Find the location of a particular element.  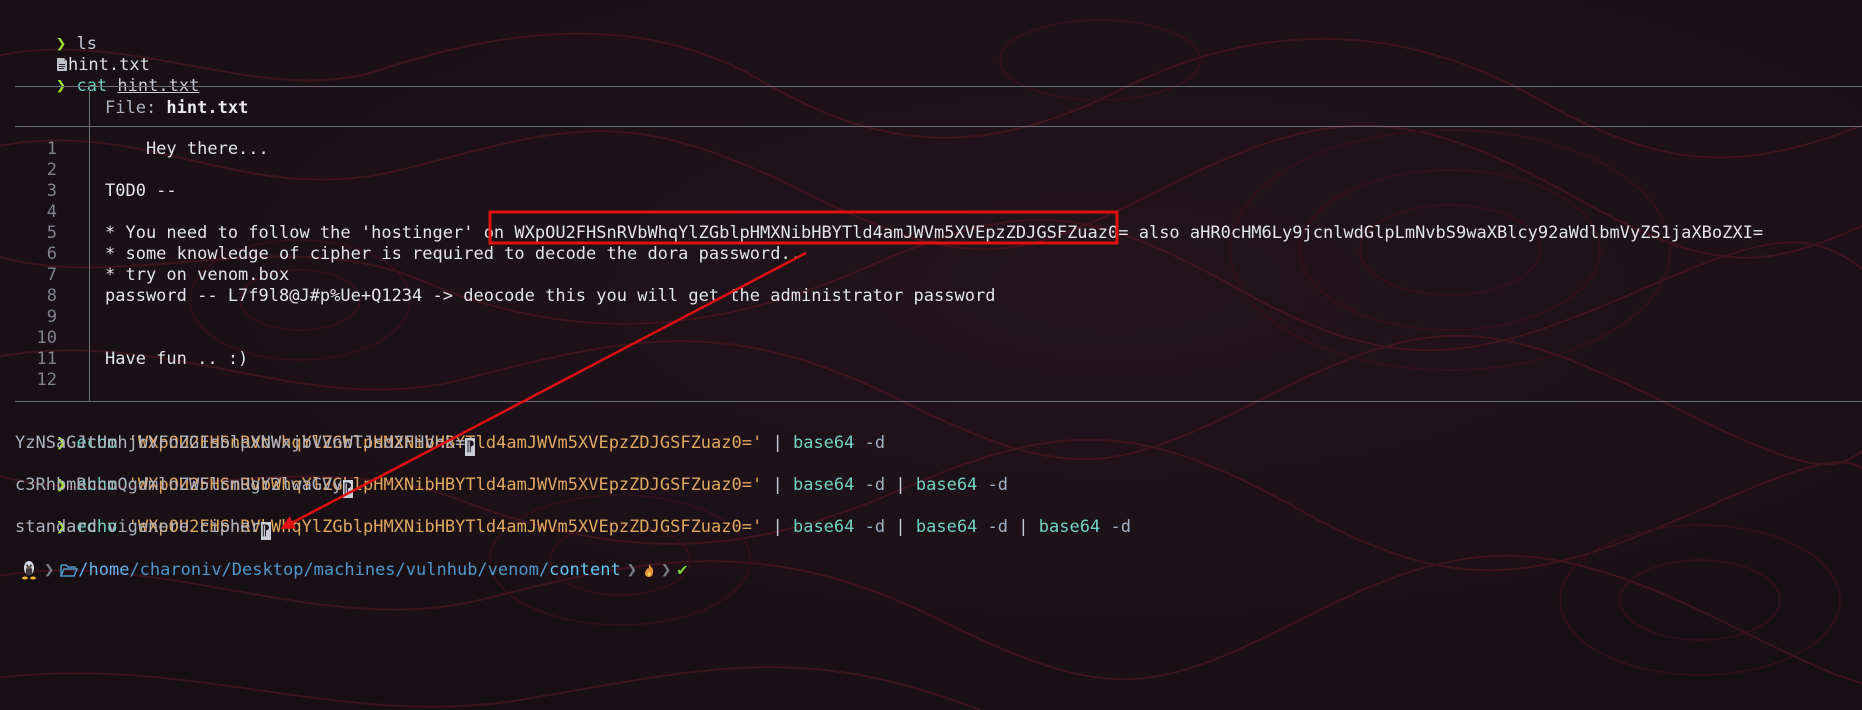

check-icon: ✔ is located at coordinates (682, 570).